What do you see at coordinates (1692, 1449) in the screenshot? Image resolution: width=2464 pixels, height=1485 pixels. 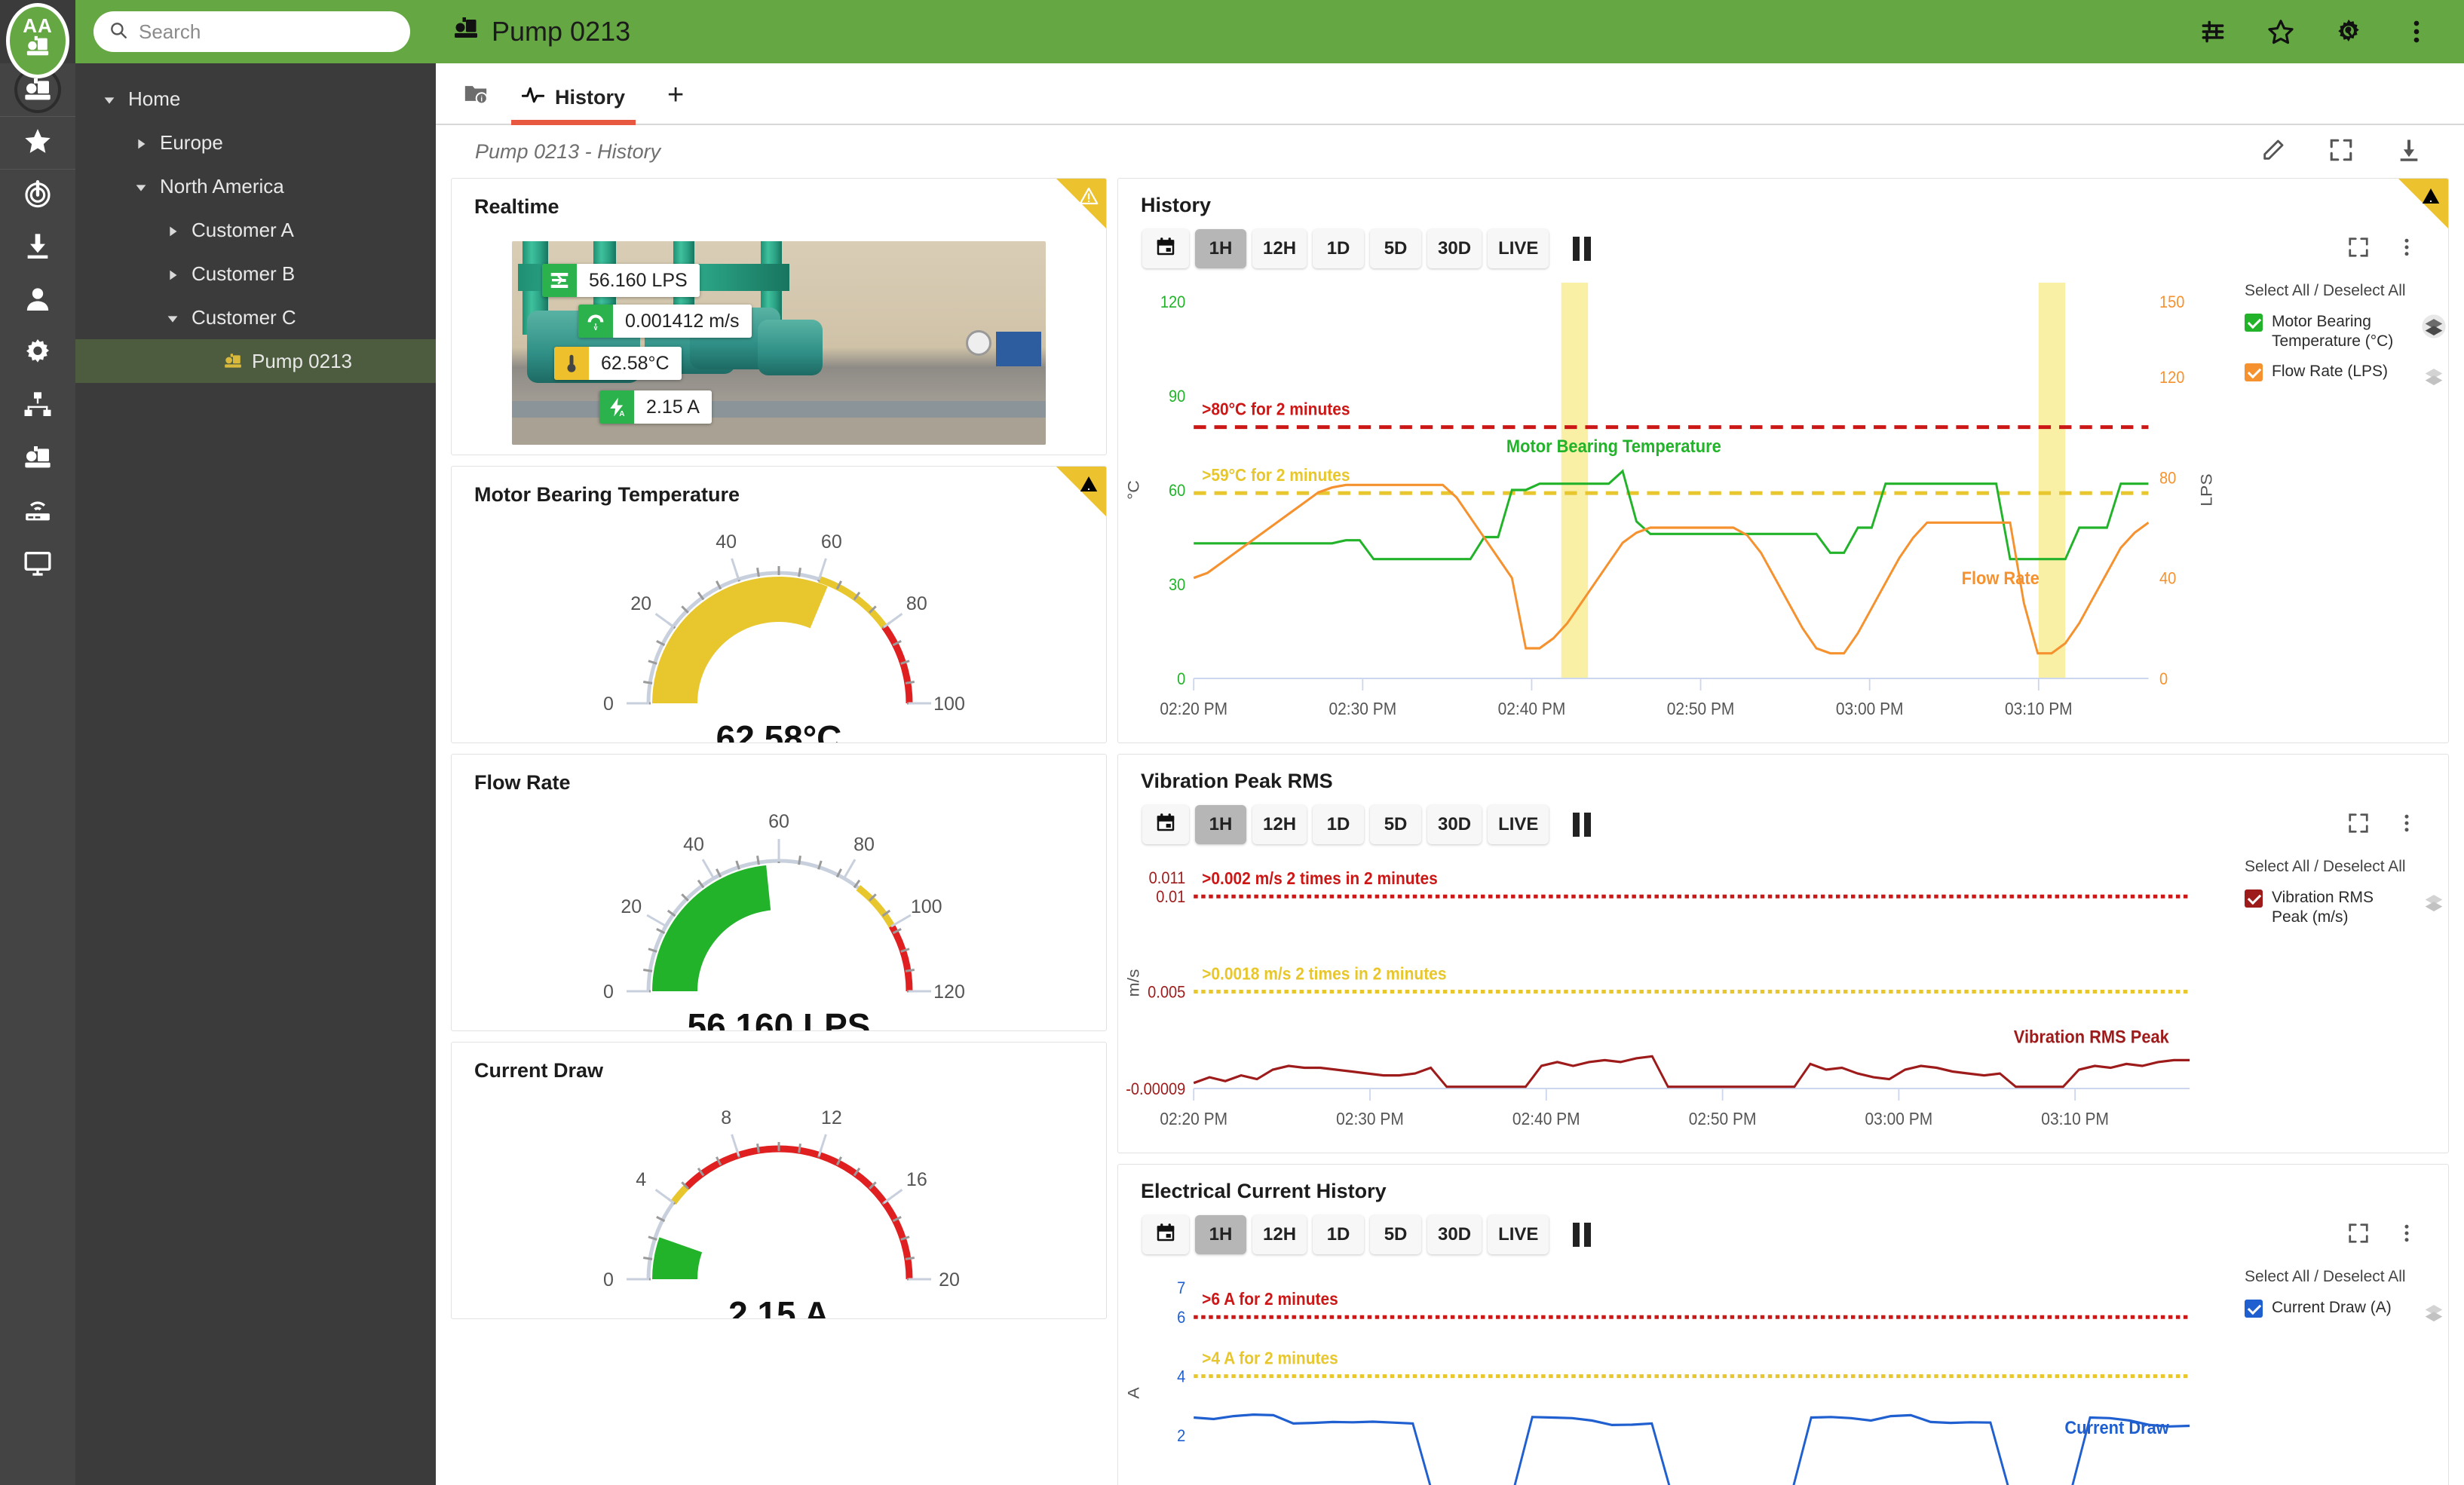 I see `series-line` at bounding box center [1692, 1449].